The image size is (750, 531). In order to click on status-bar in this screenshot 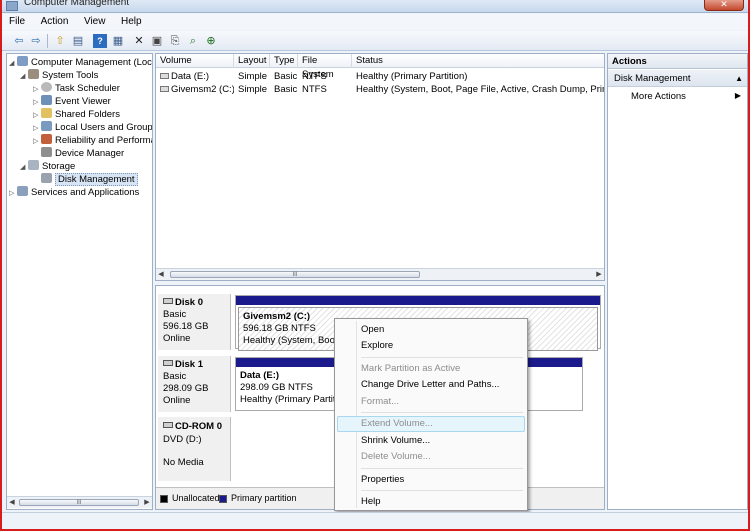, I will do `click(375, 520)`.